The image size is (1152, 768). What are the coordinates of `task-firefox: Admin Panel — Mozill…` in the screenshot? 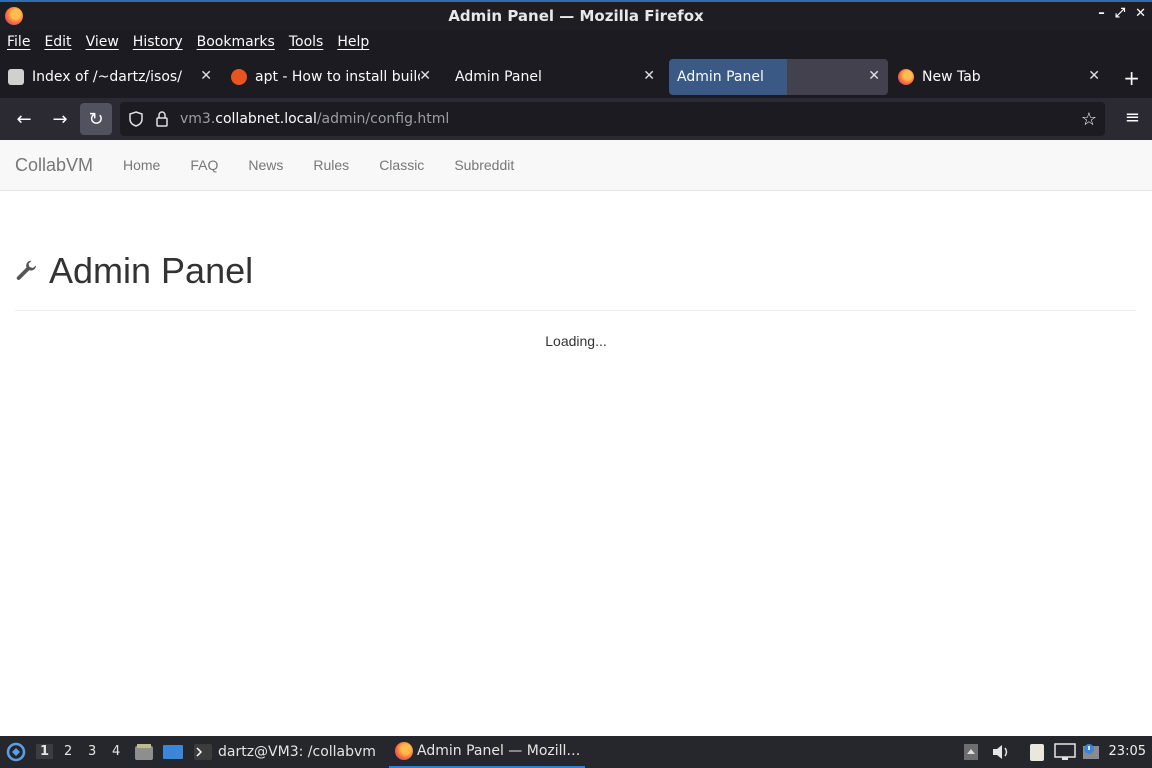 It's located at (487, 752).